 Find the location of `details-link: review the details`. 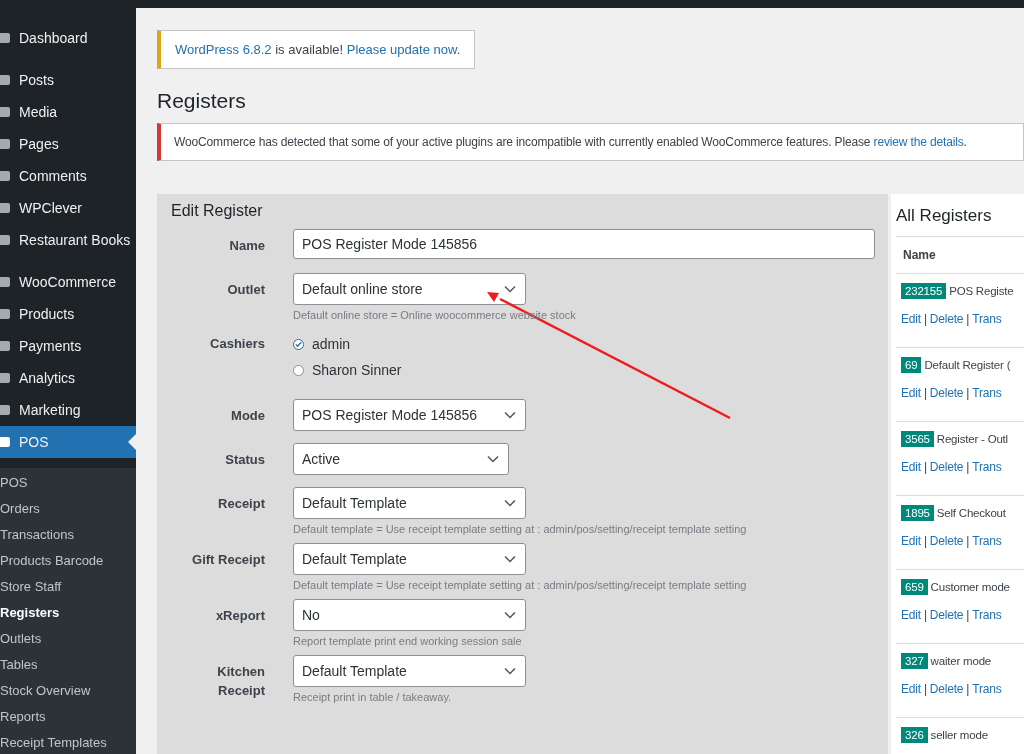

details-link: review the details is located at coordinates (918, 142).